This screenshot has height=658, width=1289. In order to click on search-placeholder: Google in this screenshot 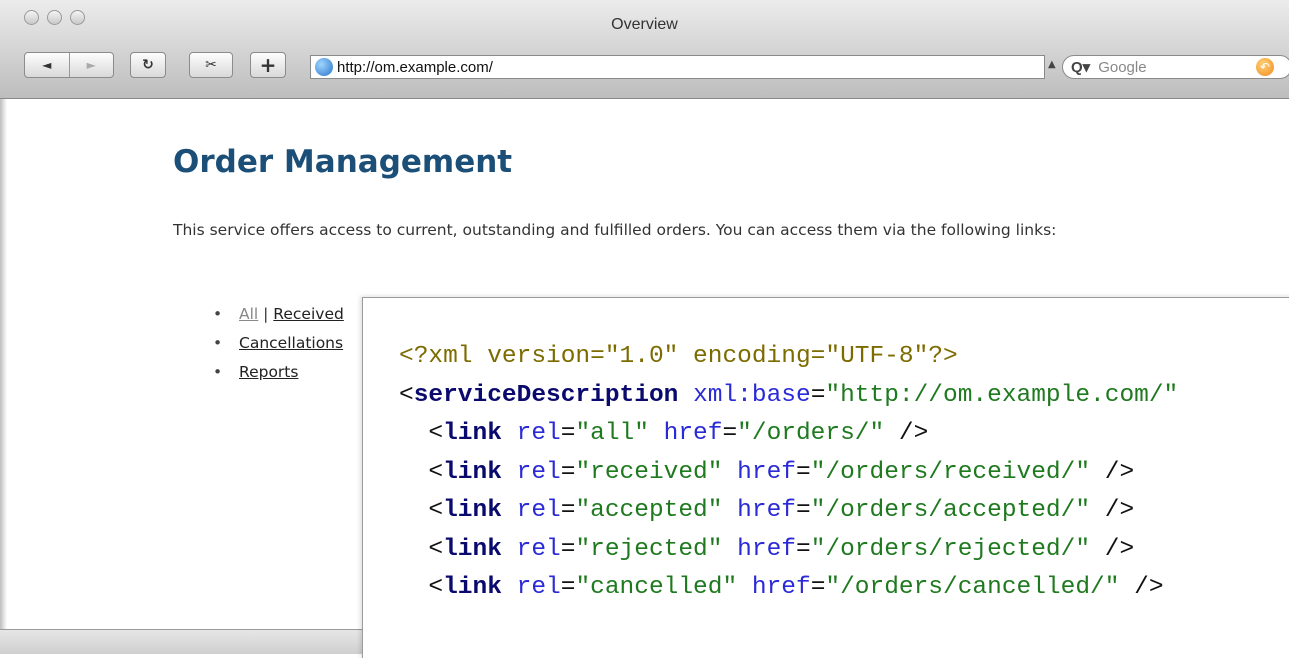, I will do `click(1122, 67)`.